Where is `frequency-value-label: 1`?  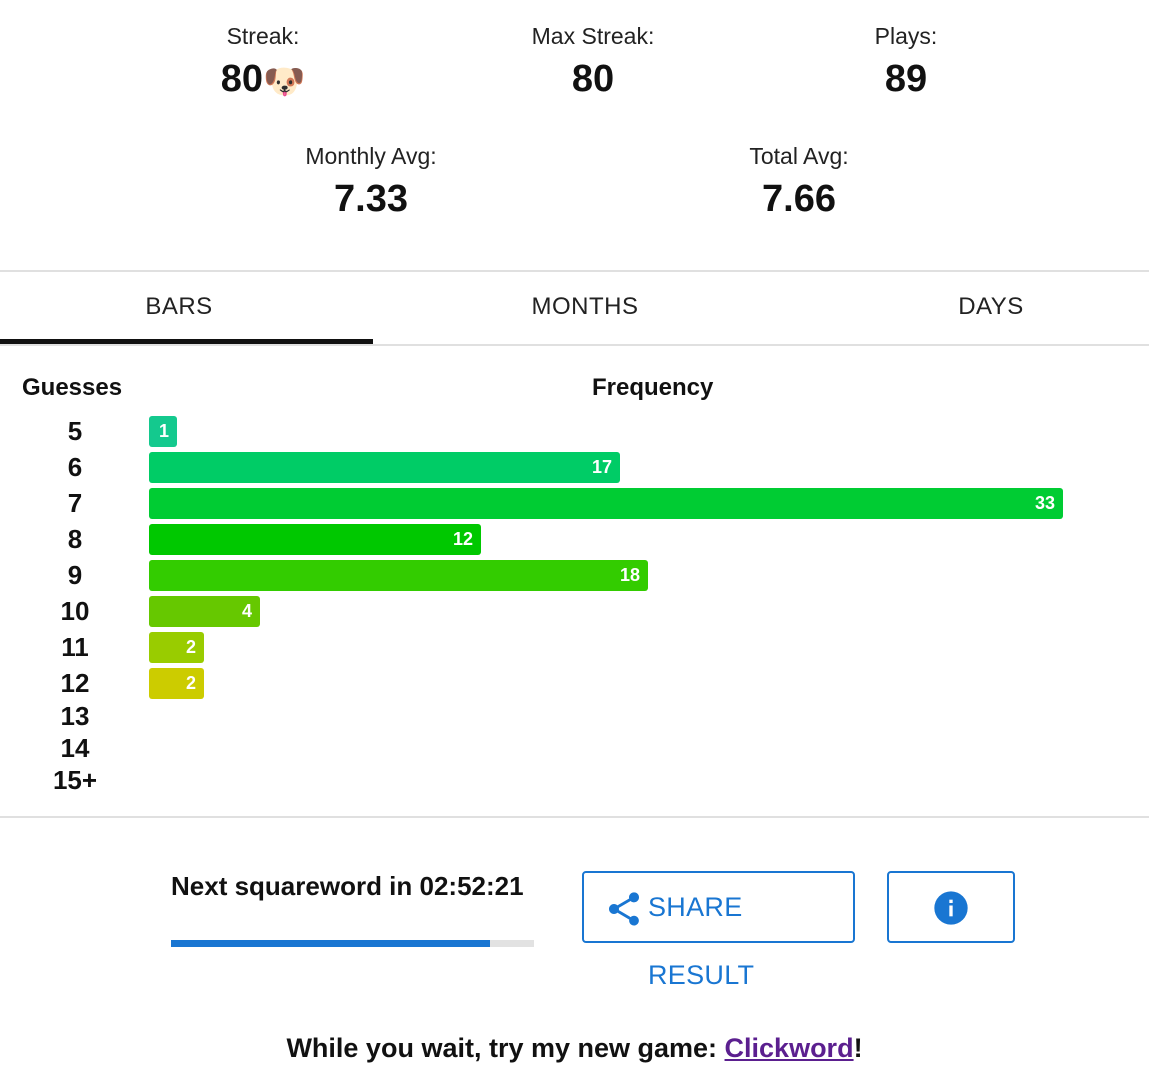 frequency-value-label: 1 is located at coordinates (163, 431).